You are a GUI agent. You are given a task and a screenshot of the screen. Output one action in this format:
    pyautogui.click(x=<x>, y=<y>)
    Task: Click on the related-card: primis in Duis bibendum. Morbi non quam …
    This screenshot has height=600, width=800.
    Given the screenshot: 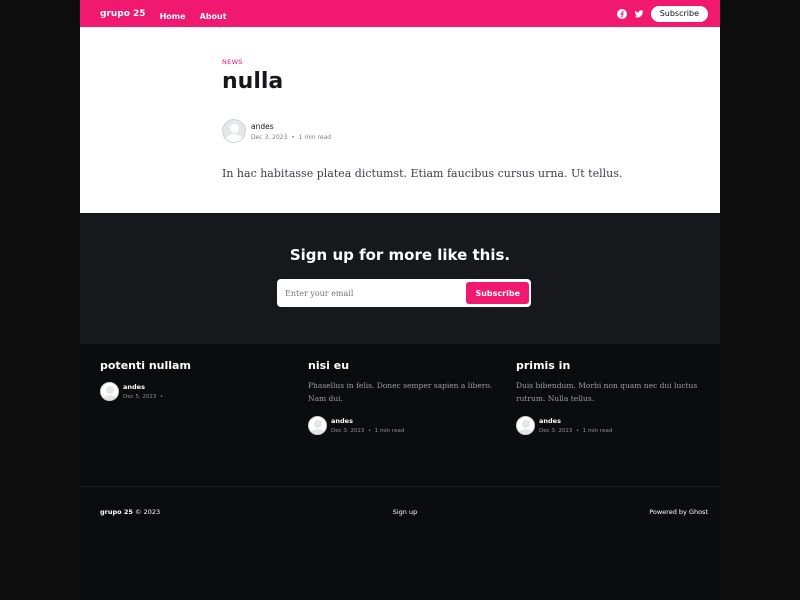 What is the action you would take?
    pyautogui.click(x=611, y=397)
    